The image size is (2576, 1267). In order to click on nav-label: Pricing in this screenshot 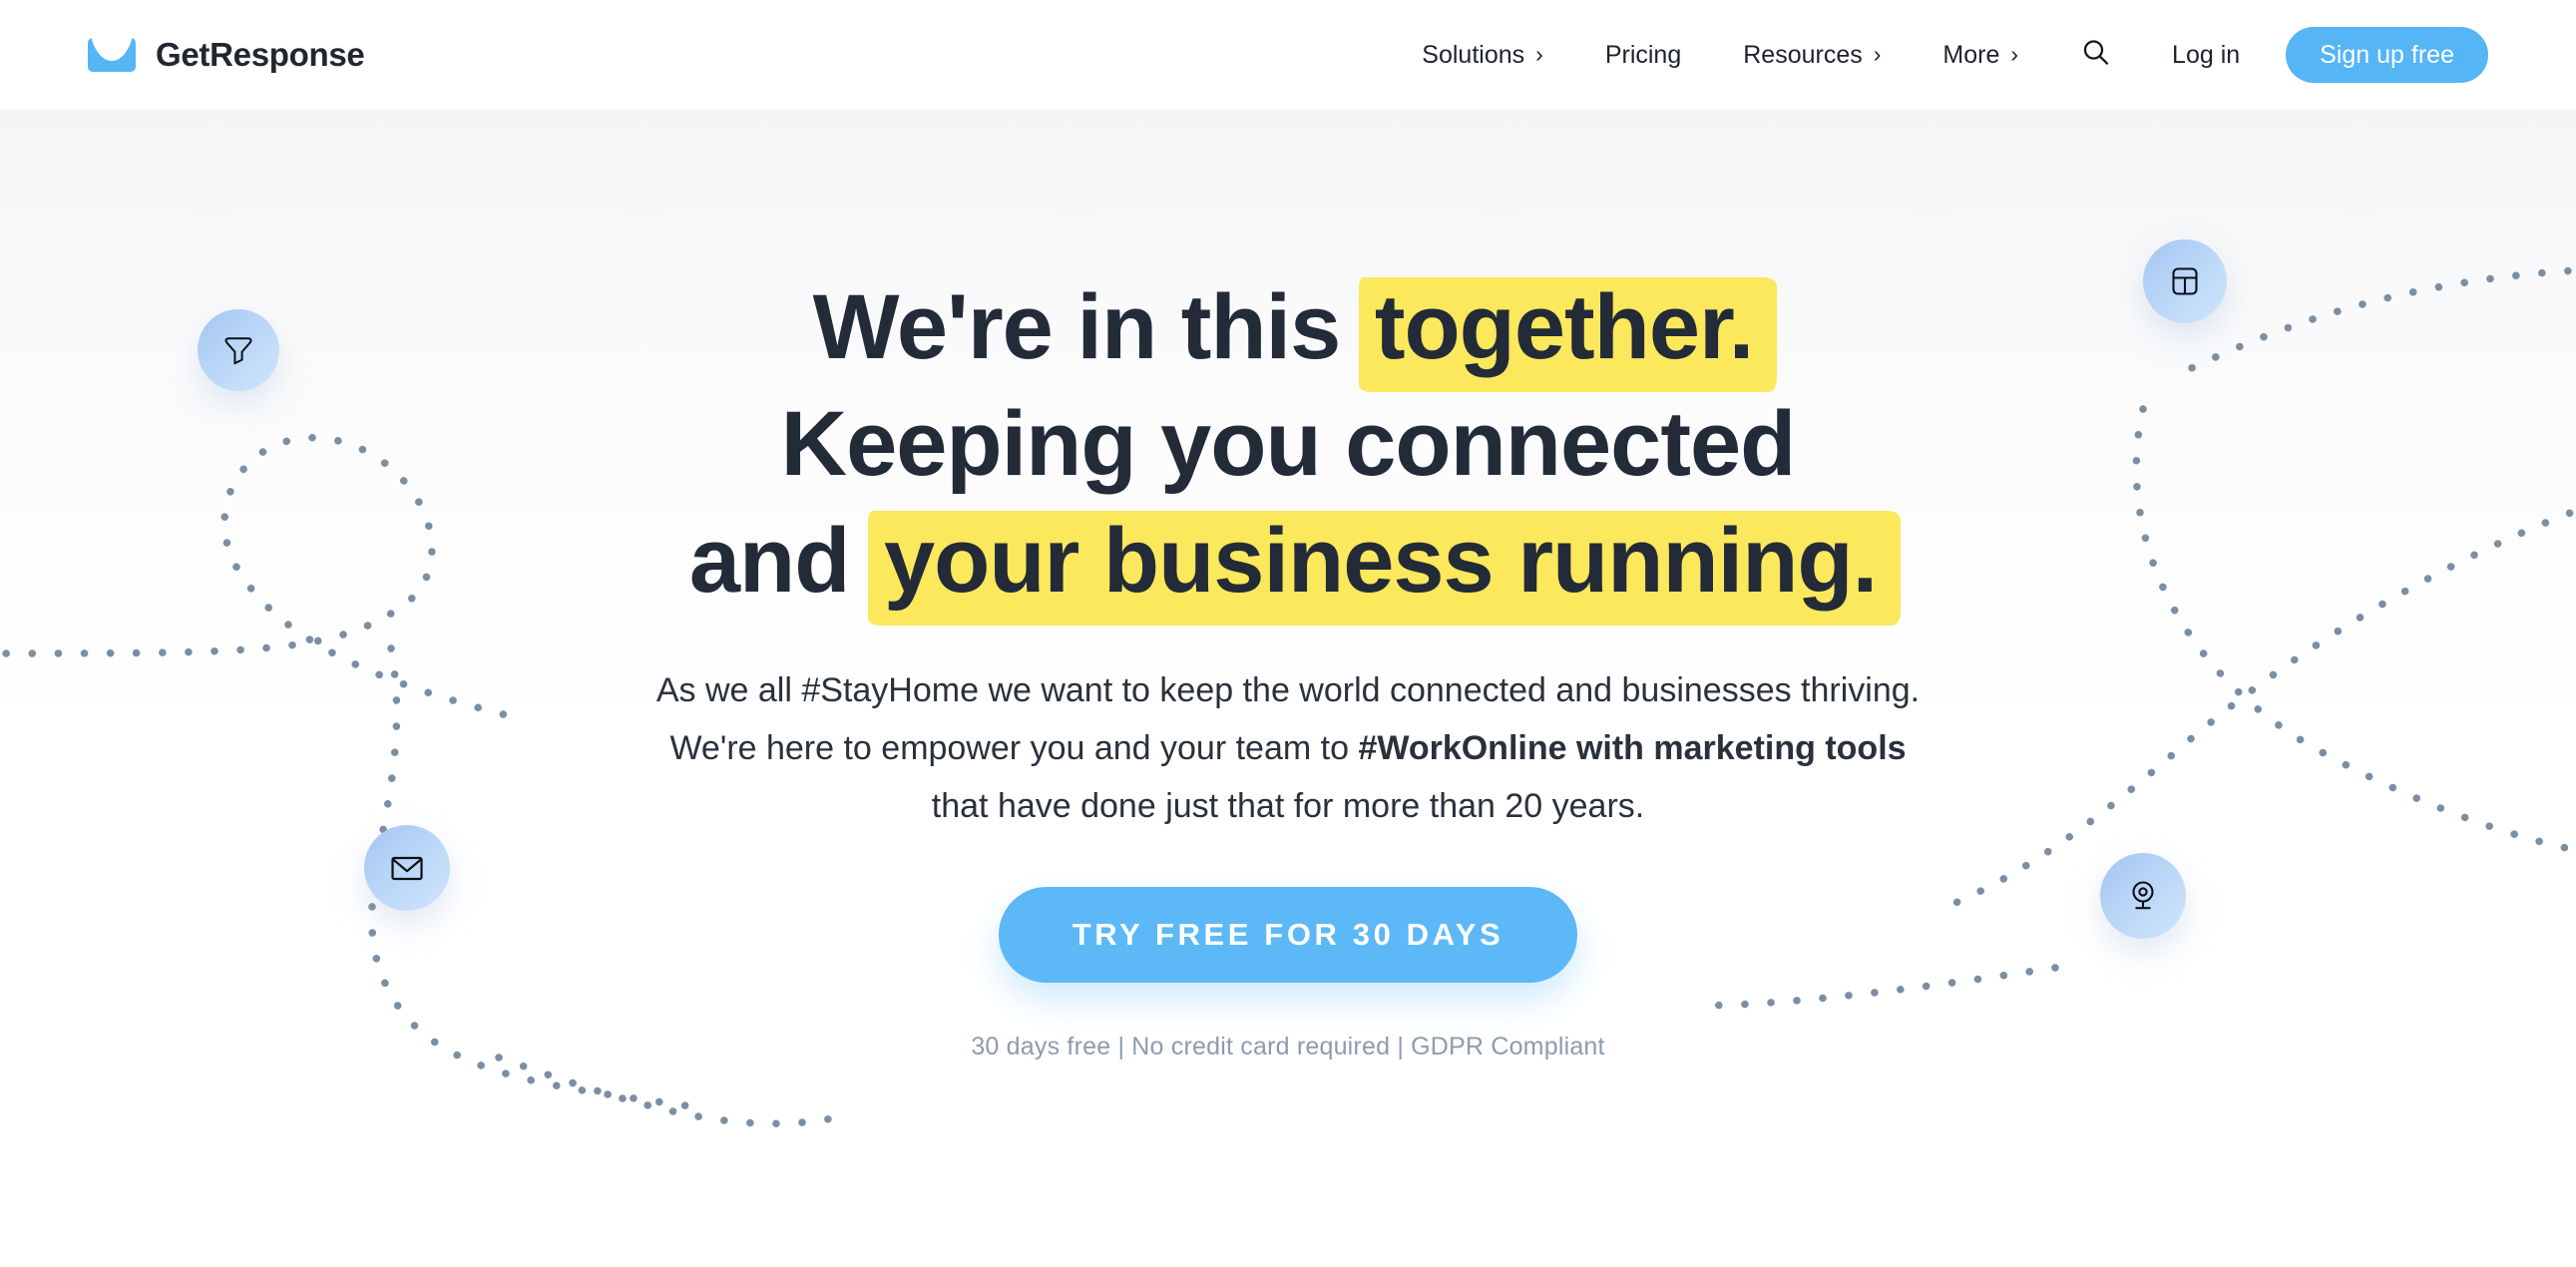, I will do `click(1643, 54)`.